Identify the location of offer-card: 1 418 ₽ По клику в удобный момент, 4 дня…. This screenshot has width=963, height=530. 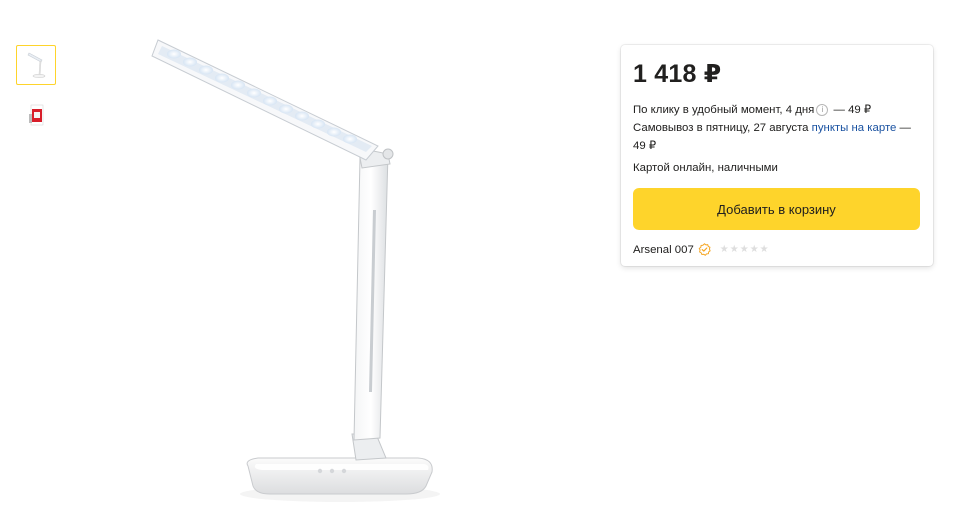
(777, 155).